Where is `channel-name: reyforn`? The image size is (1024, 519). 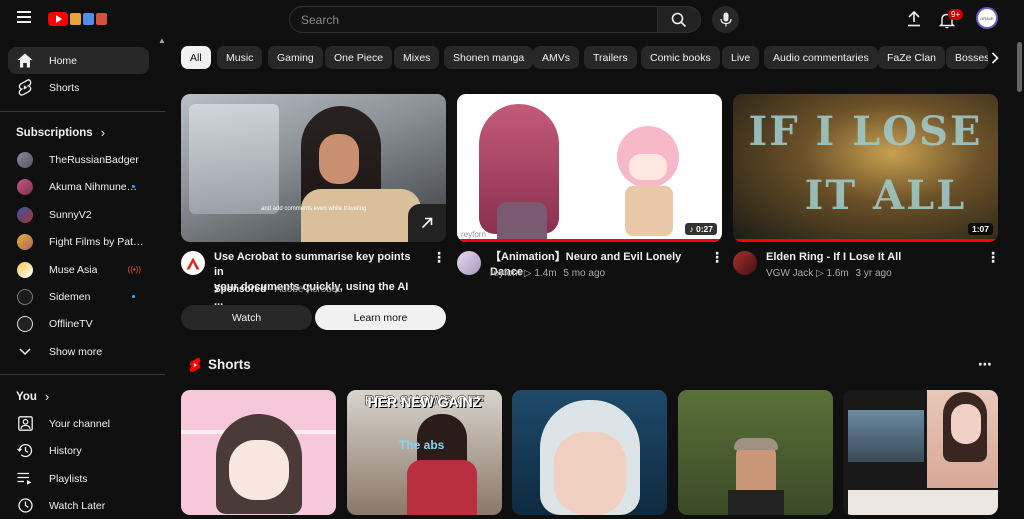
channel-name: reyforn is located at coordinates (505, 273).